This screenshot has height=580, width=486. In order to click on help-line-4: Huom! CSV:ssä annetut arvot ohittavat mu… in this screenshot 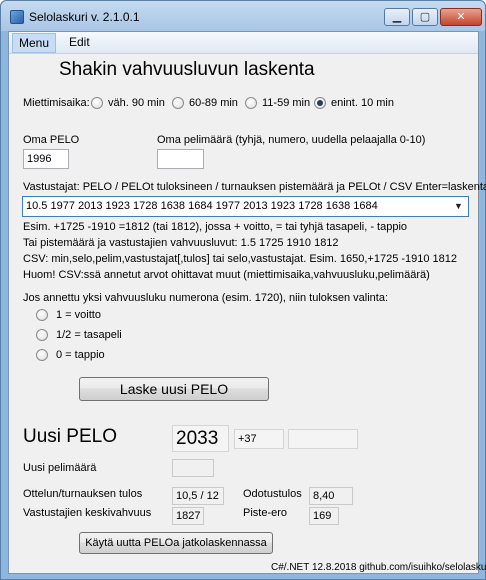, I will do `click(226, 275)`.